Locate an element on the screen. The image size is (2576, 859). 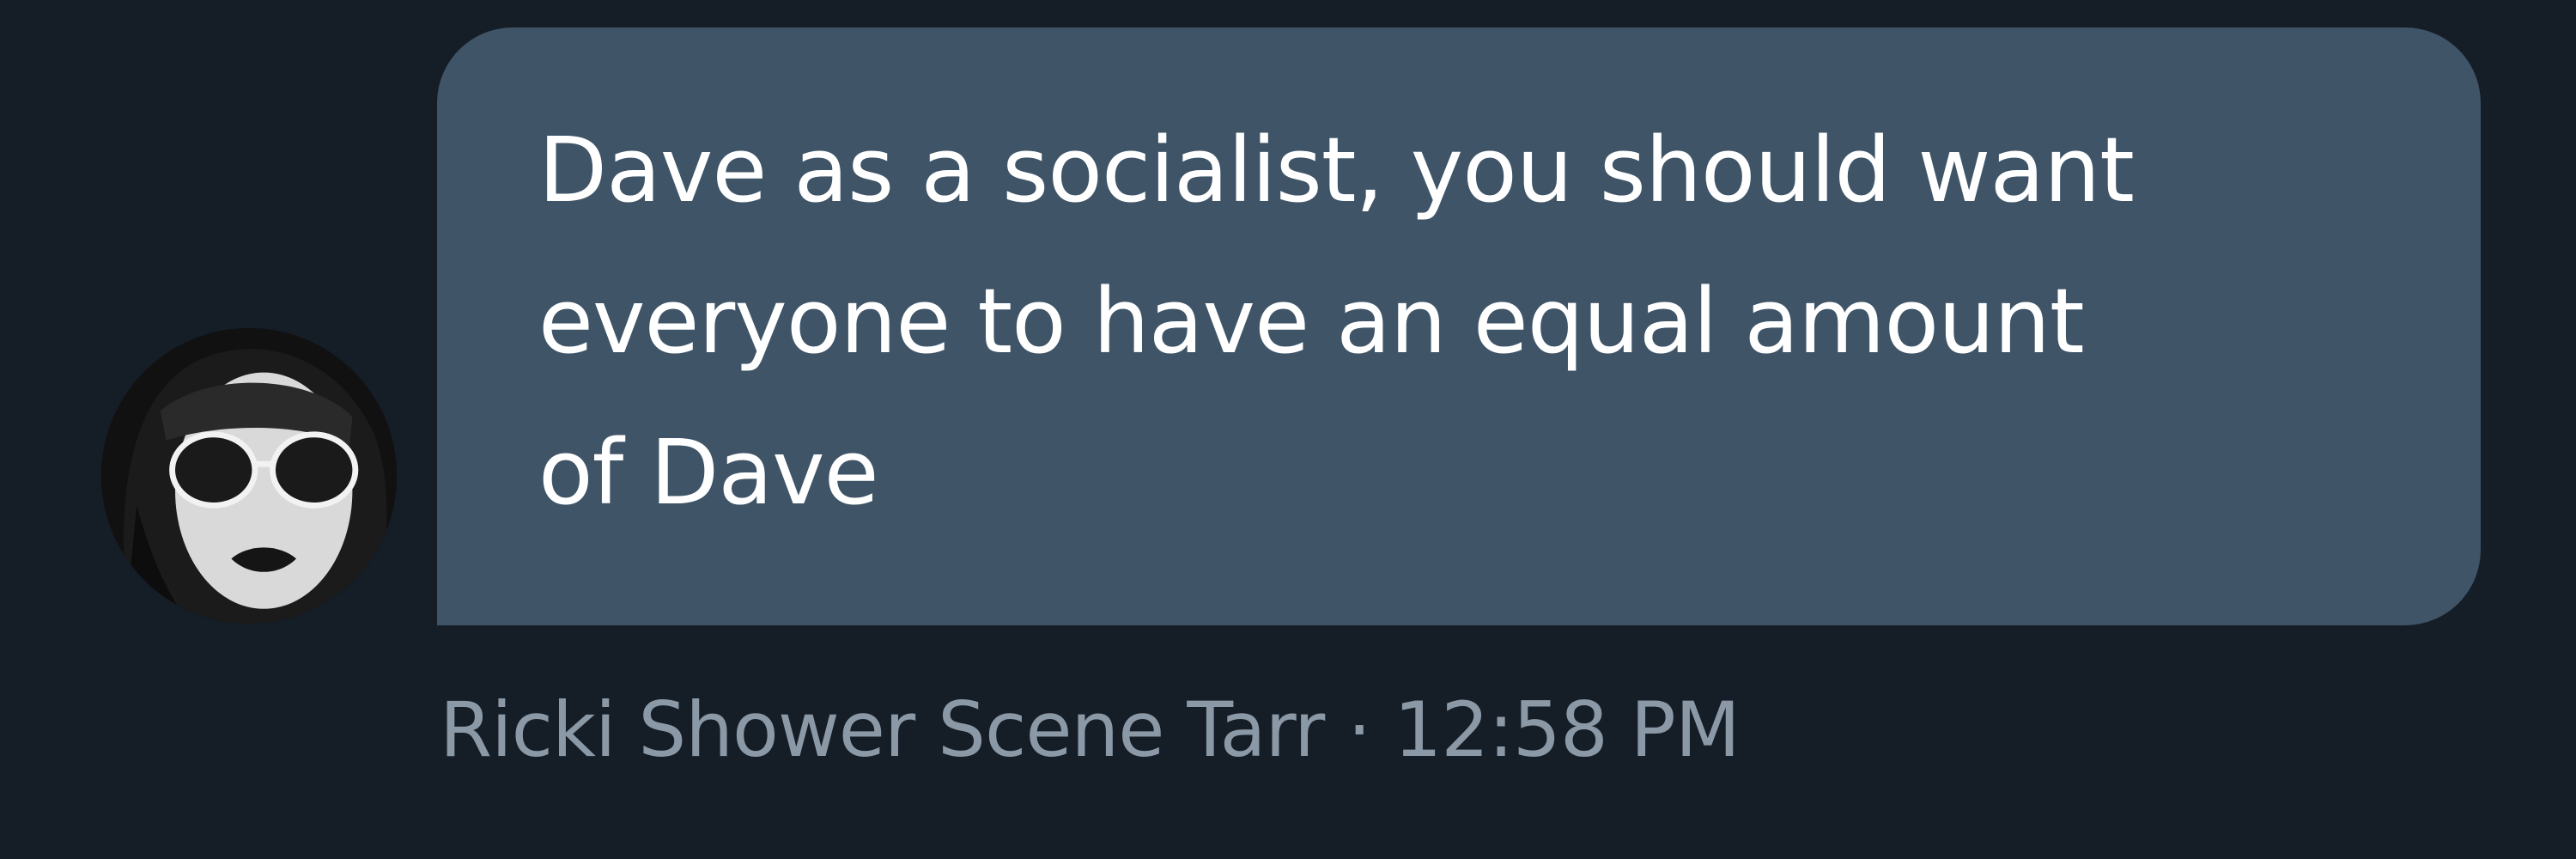
profile-photo-icon is located at coordinates (249, 476).